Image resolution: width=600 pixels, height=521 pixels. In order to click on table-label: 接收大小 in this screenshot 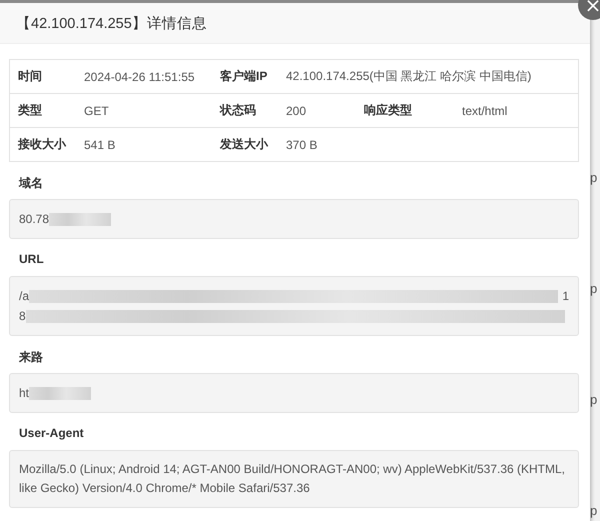, I will do `click(43, 145)`.